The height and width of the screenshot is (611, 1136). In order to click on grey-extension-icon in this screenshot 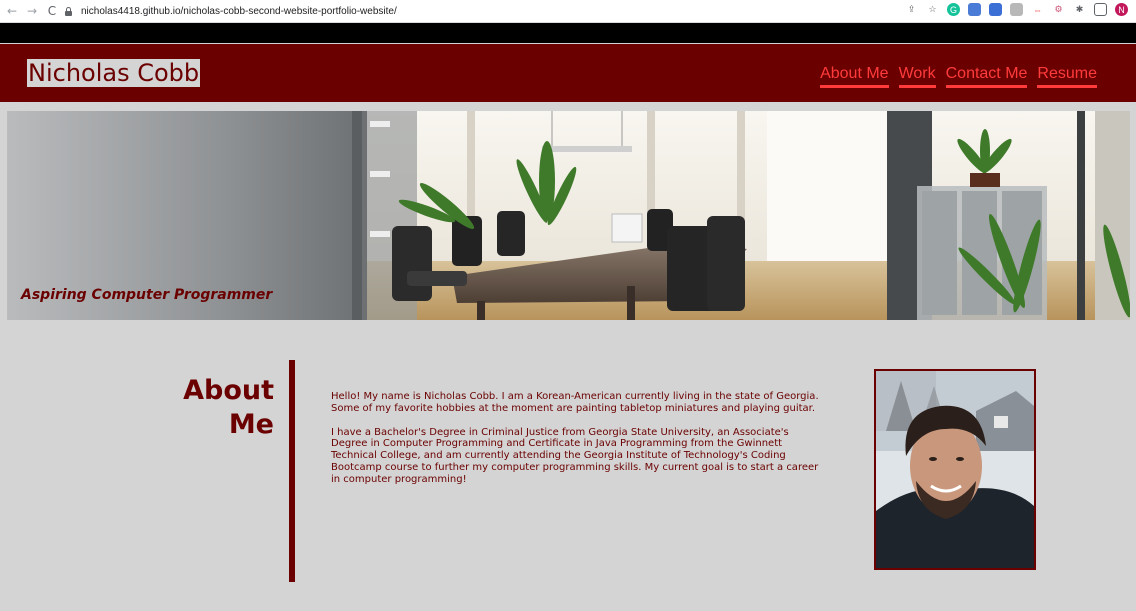, I will do `click(1016, 9)`.